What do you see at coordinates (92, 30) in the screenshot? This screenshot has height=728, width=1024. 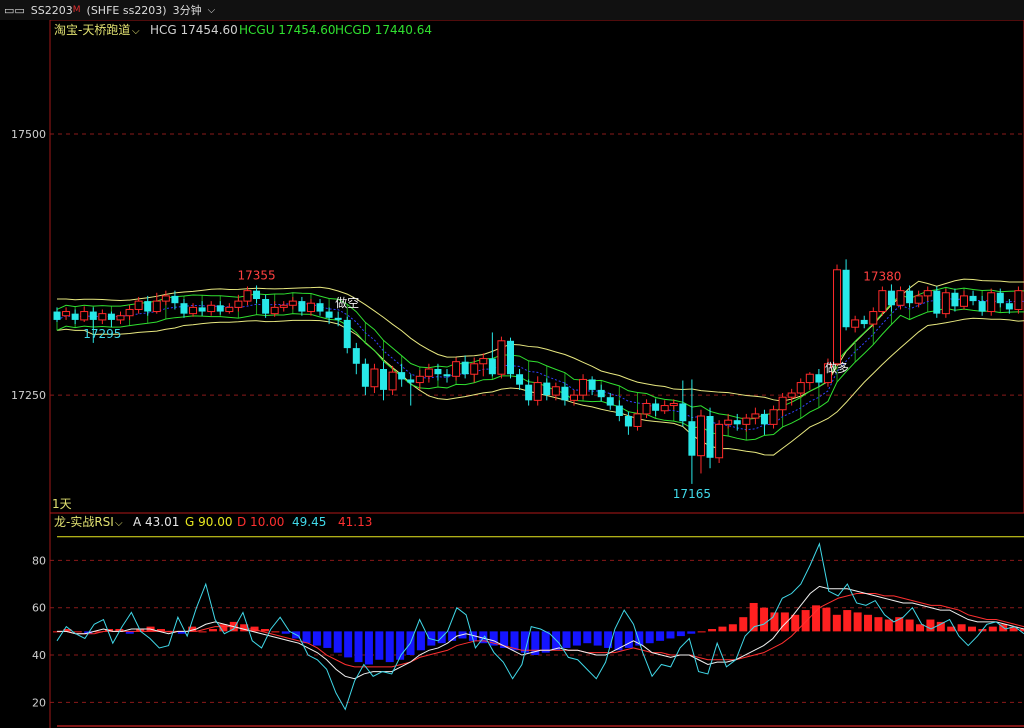 I see `indicator-name-main: 淘宝-天桥跑道` at bounding box center [92, 30].